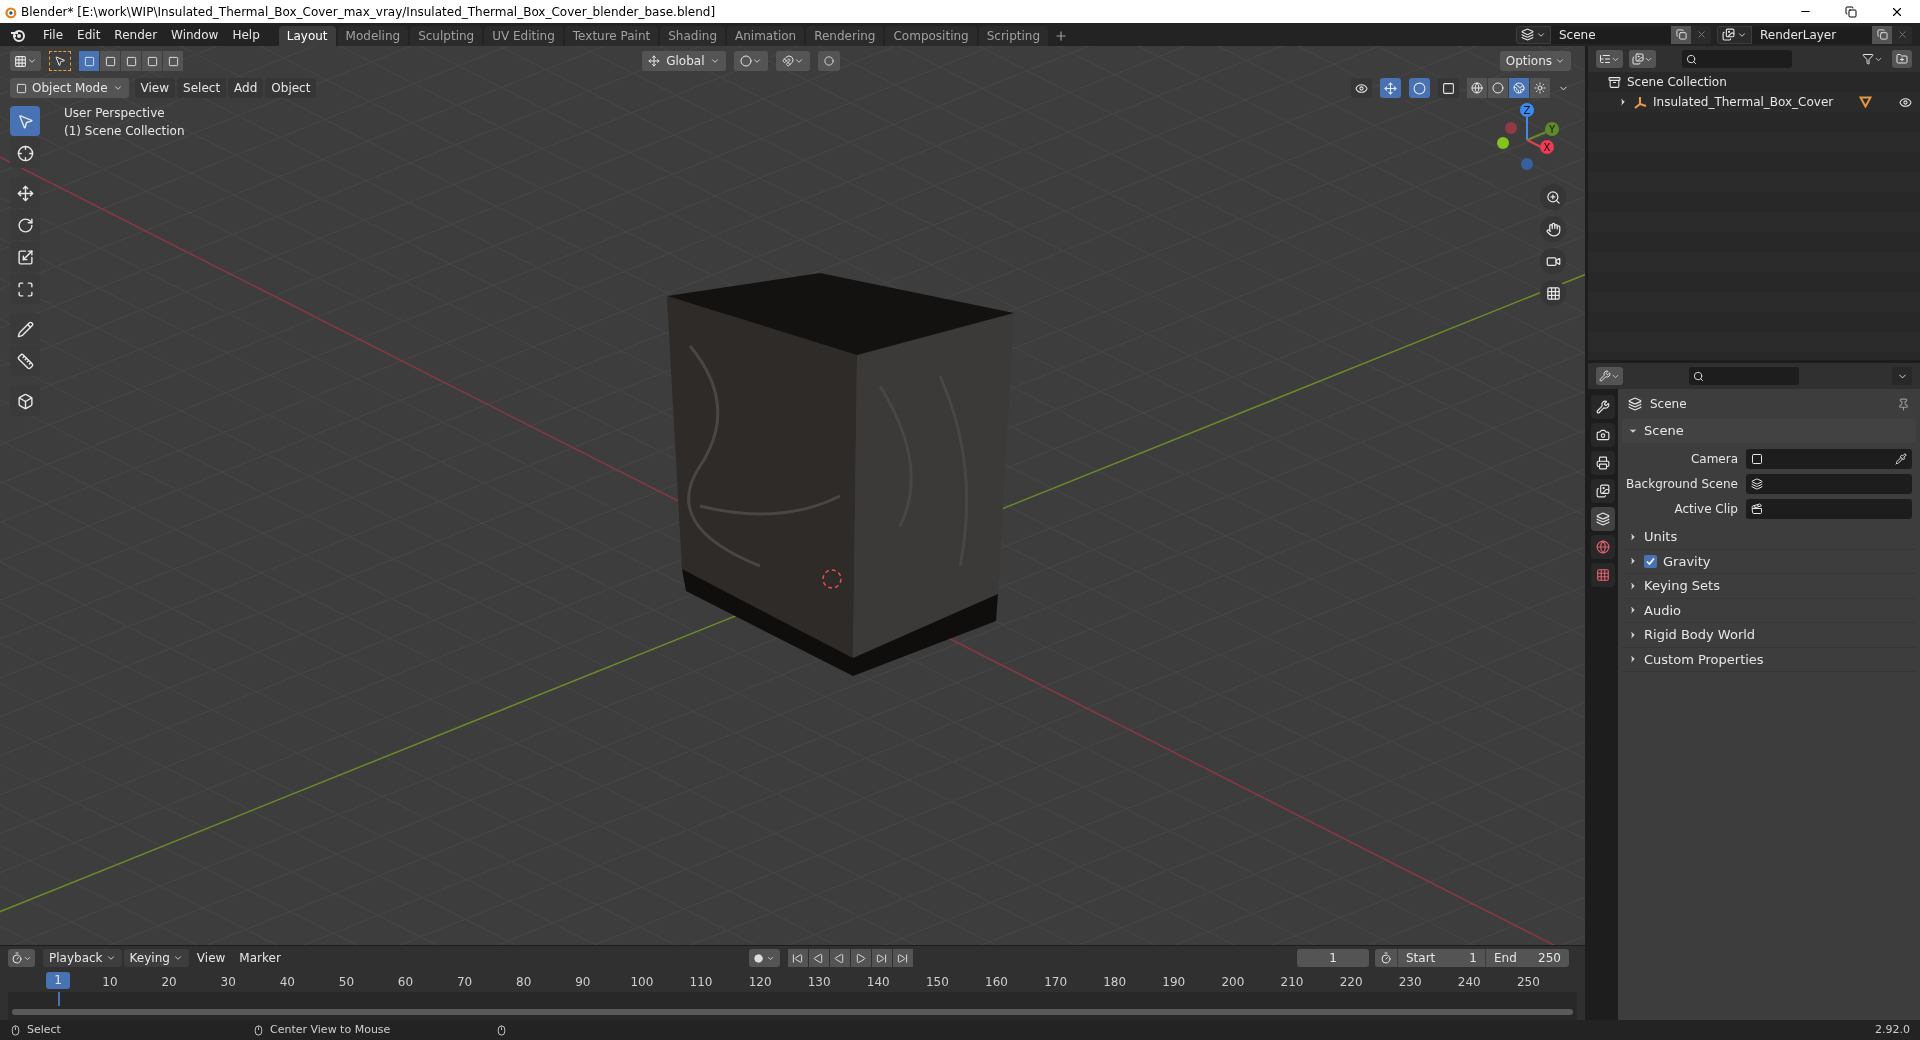  Describe the element at coordinates (1661, 537) in the screenshot. I see `panel-title: Units` at that location.